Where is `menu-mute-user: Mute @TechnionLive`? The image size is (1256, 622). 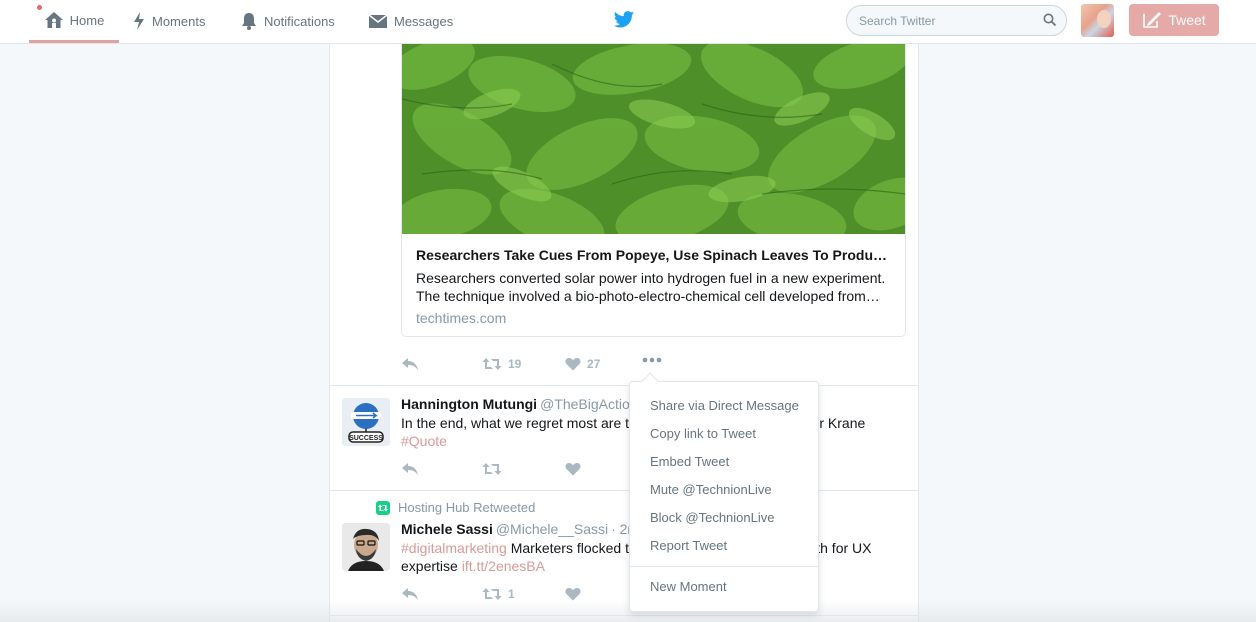 menu-mute-user: Mute @TechnionLive is located at coordinates (724, 490).